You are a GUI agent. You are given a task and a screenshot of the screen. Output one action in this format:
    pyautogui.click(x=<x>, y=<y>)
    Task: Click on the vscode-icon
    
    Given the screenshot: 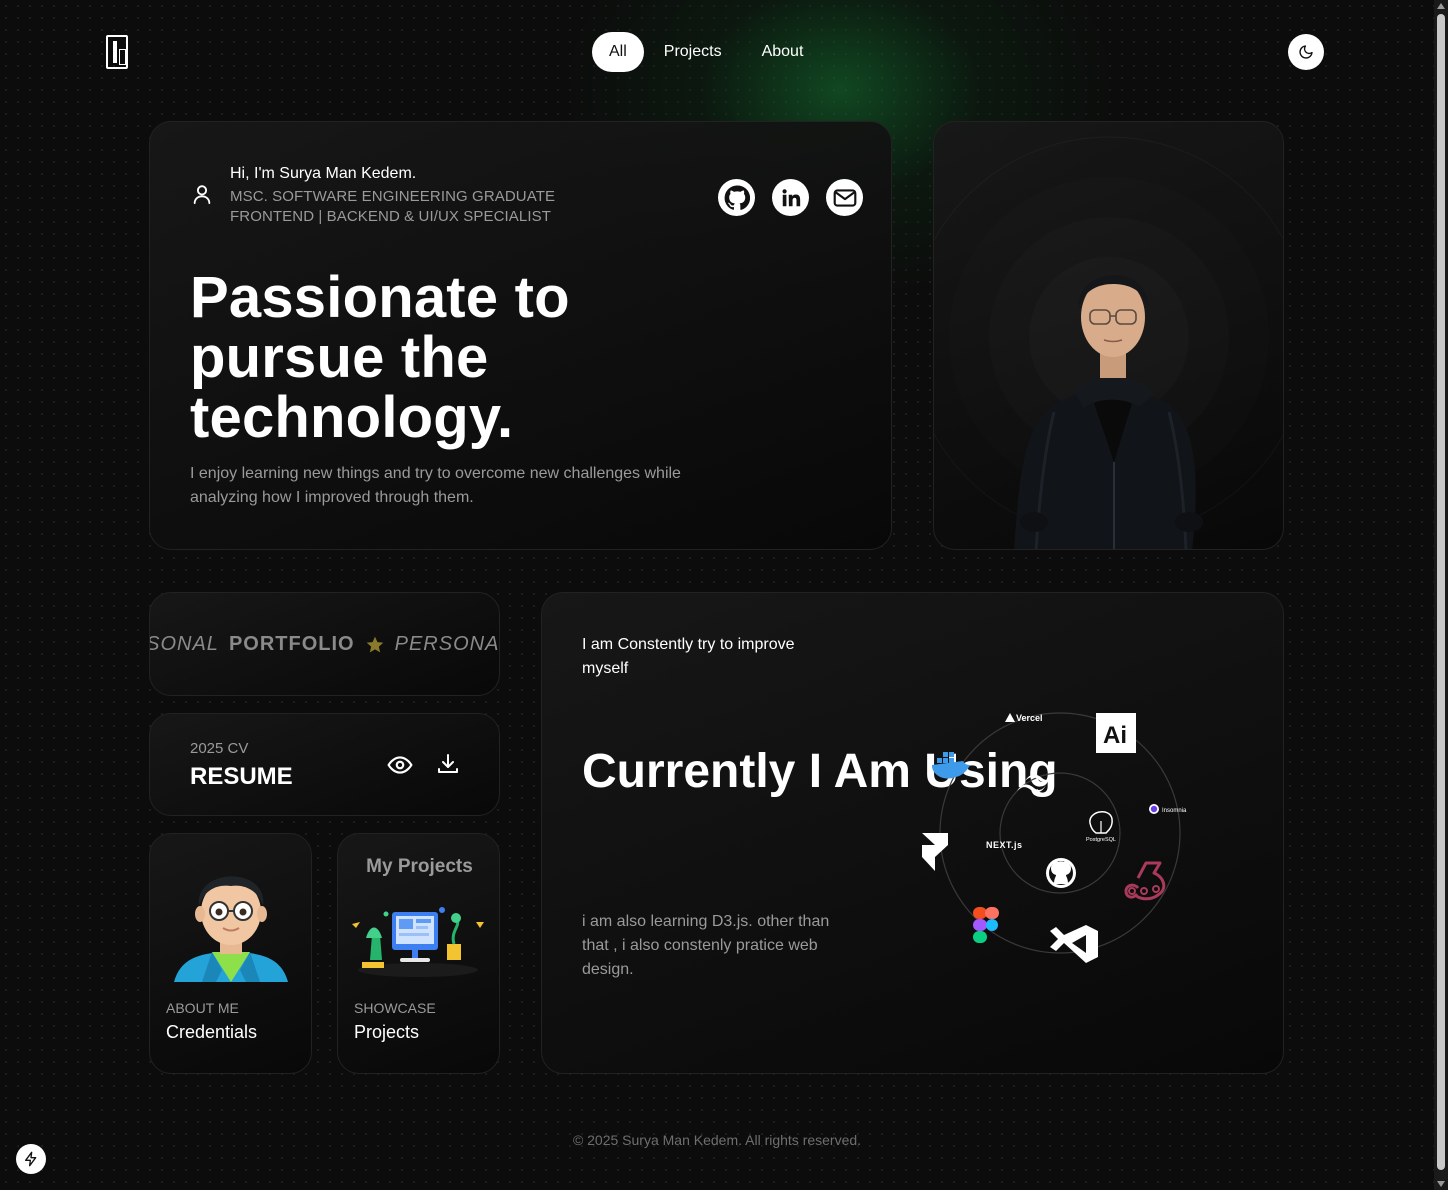 What is the action you would take?
    pyautogui.click(x=1074, y=944)
    